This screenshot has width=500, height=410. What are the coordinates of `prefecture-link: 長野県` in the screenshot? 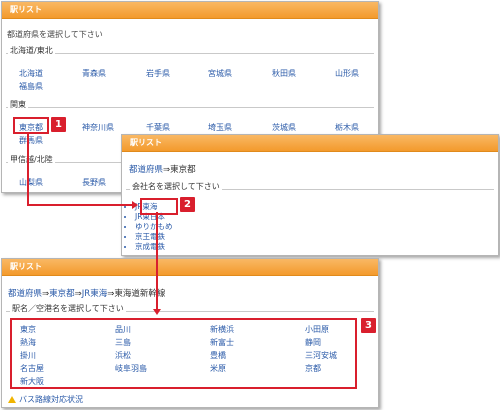 It's located at (94, 182).